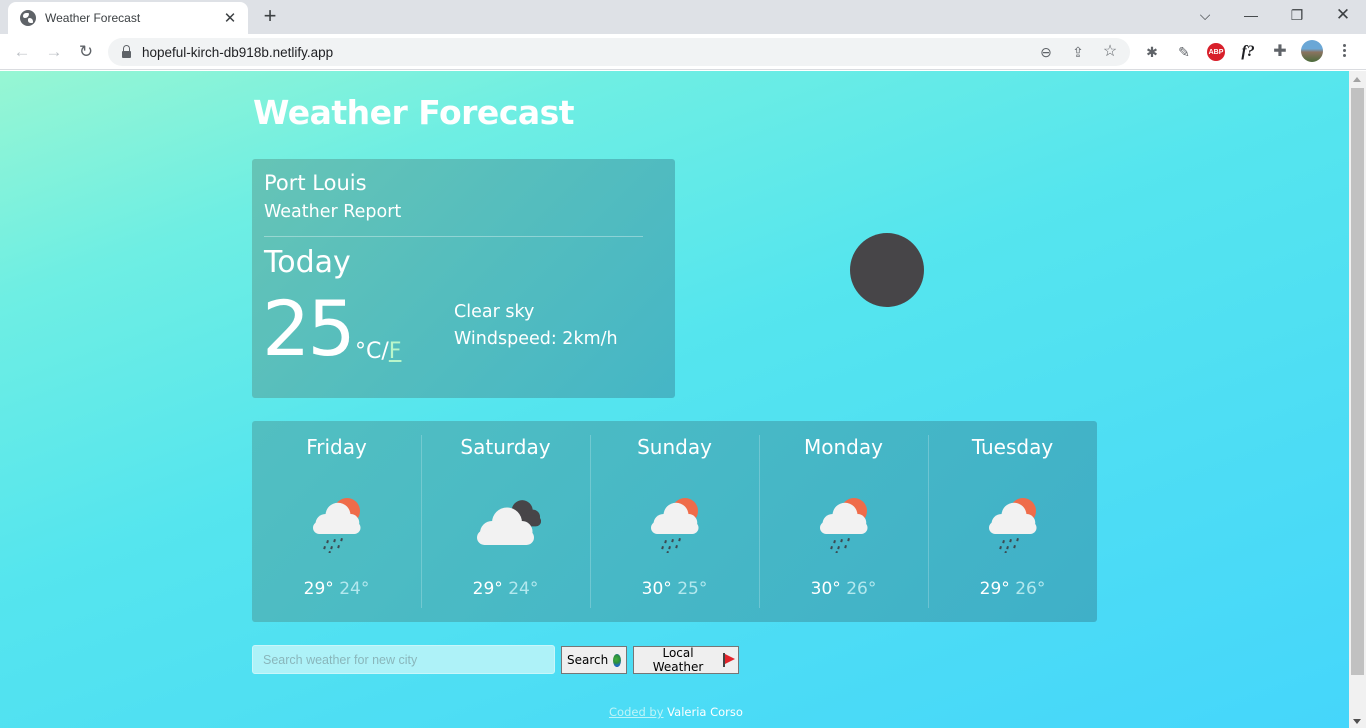 This screenshot has height=728, width=1366. I want to click on coded-by-link: Coded by, so click(636, 712).